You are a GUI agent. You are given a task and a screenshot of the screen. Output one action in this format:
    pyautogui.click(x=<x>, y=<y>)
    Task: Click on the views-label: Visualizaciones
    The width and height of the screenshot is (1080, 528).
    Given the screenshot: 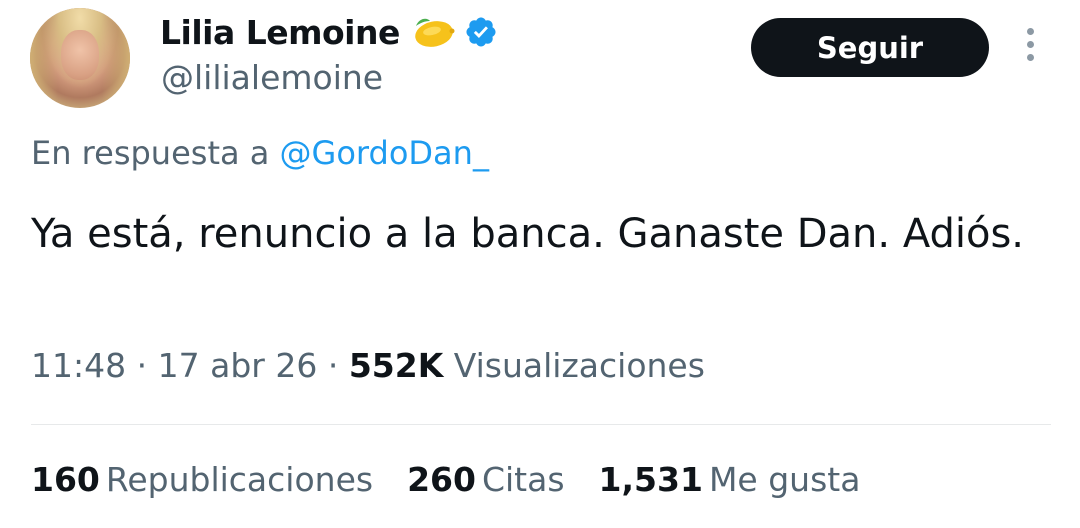 What is the action you would take?
    pyautogui.click(x=579, y=365)
    